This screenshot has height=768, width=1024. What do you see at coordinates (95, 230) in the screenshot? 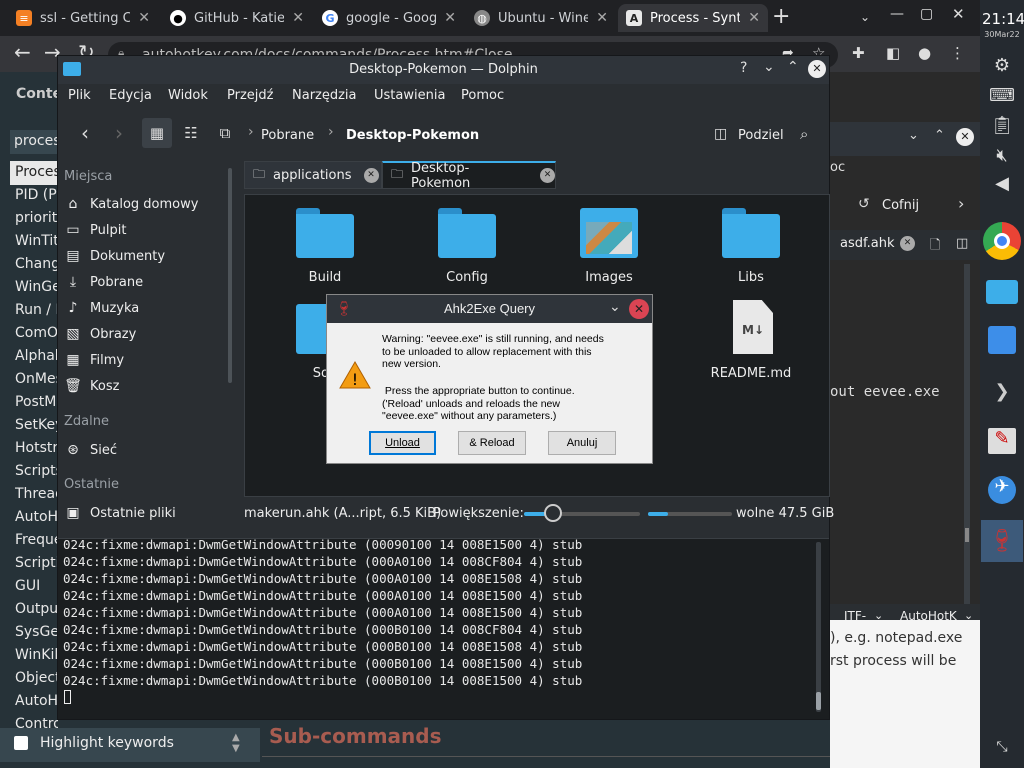
I see `place-item: ▭ Pulpit` at bounding box center [95, 230].